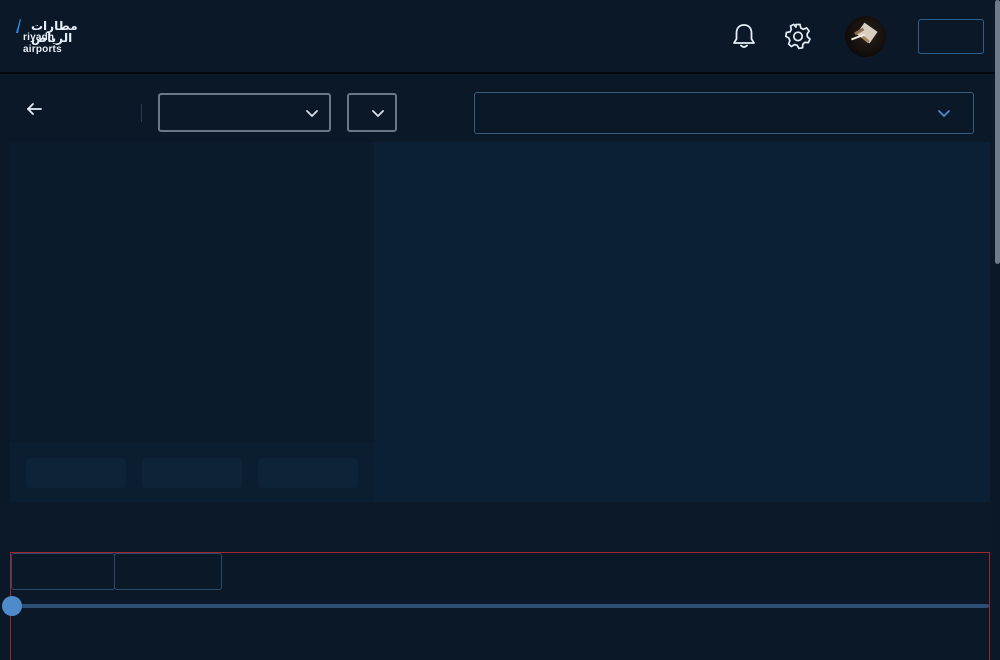 This screenshot has width=1000, height=660. I want to click on logo-mark-icon, so click(18, 26).